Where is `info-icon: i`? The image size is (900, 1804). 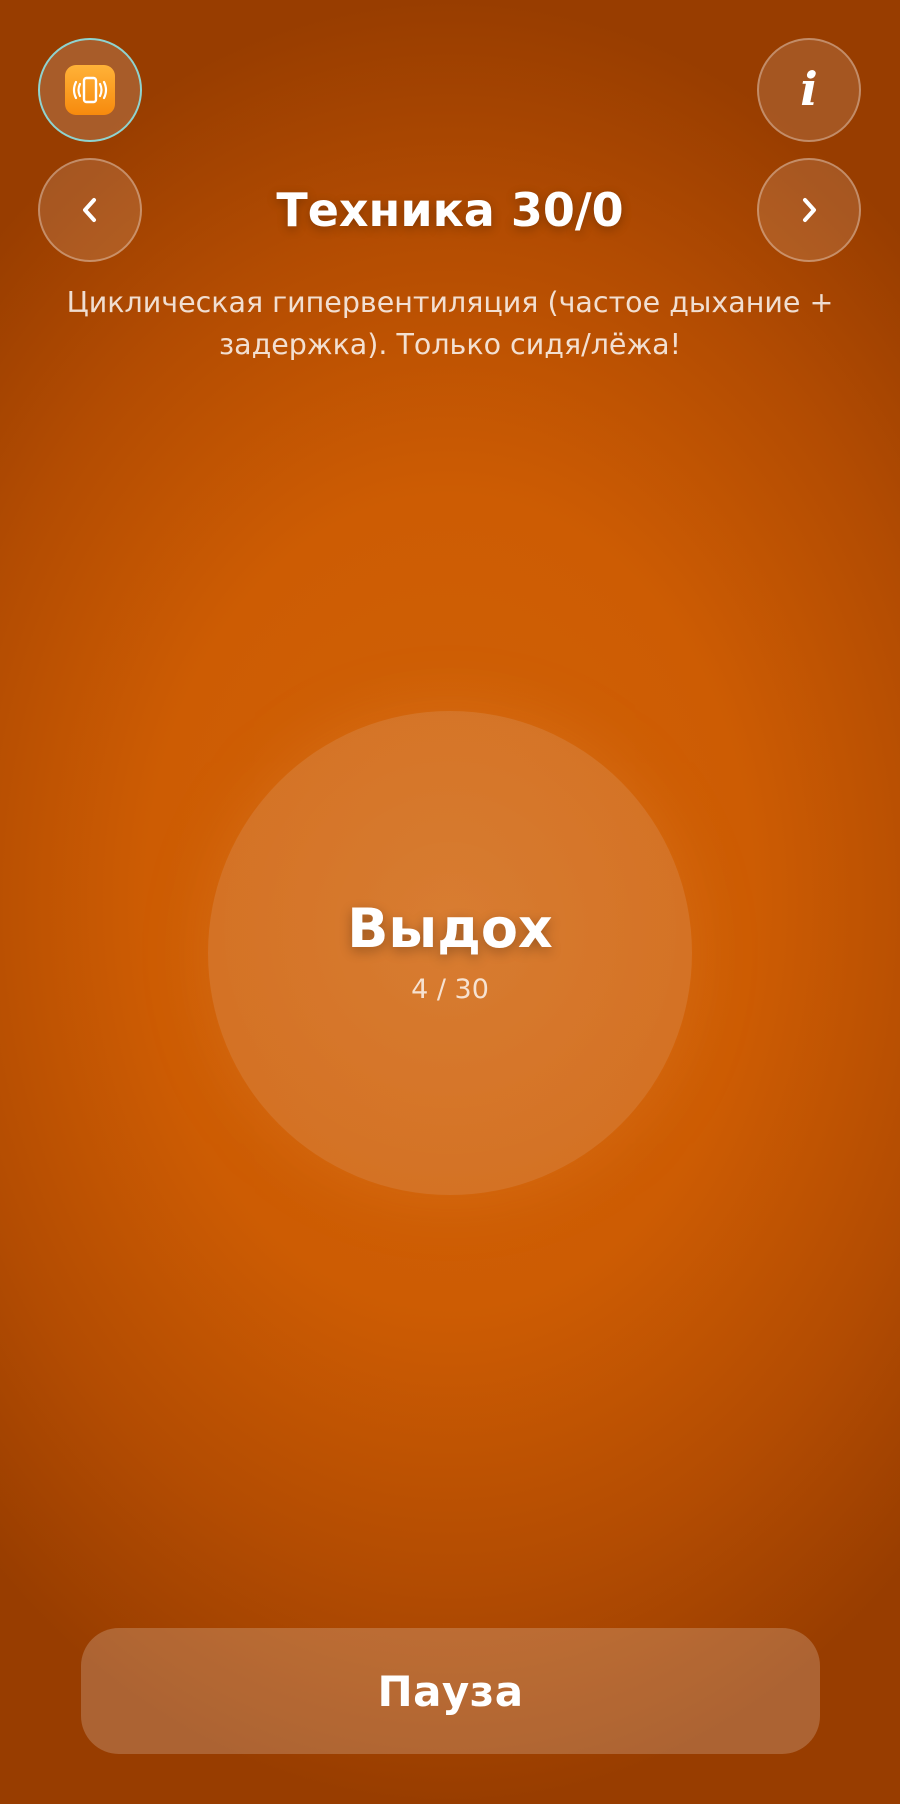 info-icon: i is located at coordinates (809, 89).